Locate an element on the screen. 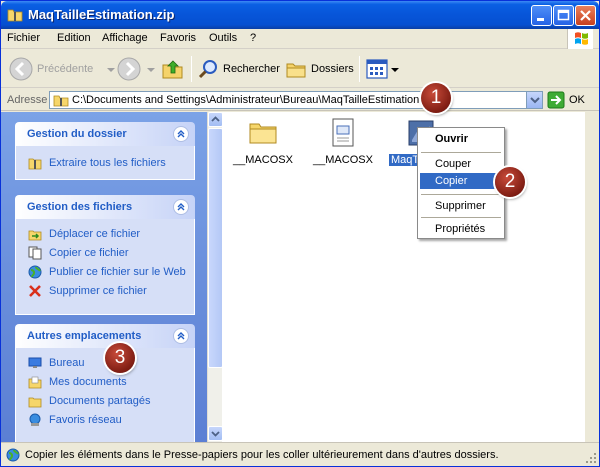  views-button is located at coordinates (382, 69).